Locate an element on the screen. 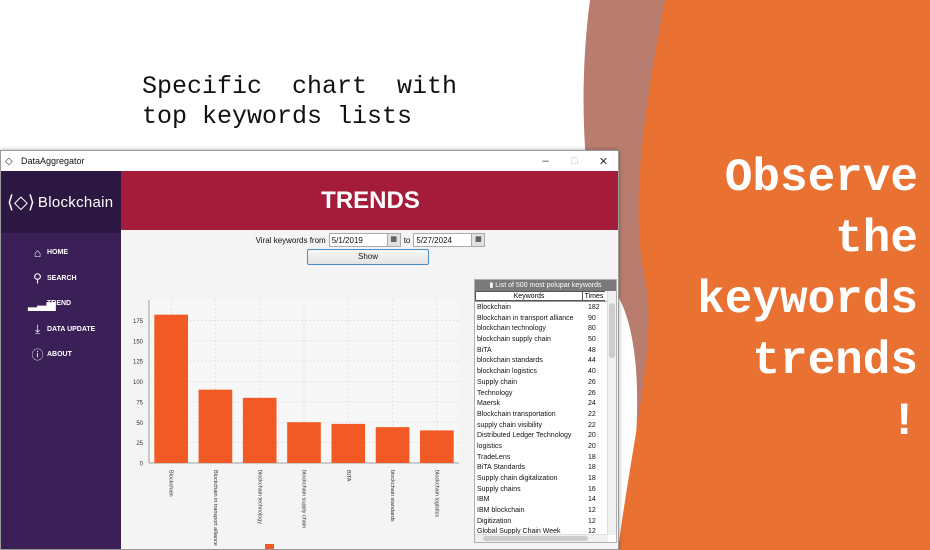 The height and width of the screenshot is (550, 930). table-row: BiTA Standards 18 is located at coordinates (541, 468).